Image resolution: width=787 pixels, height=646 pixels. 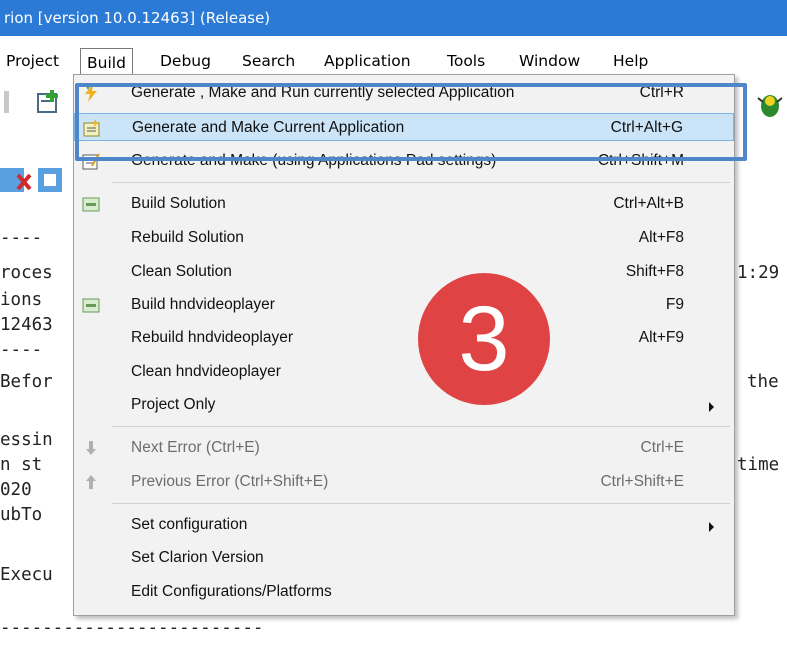 What do you see at coordinates (21, 300) in the screenshot?
I see `output-line: ions` at bounding box center [21, 300].